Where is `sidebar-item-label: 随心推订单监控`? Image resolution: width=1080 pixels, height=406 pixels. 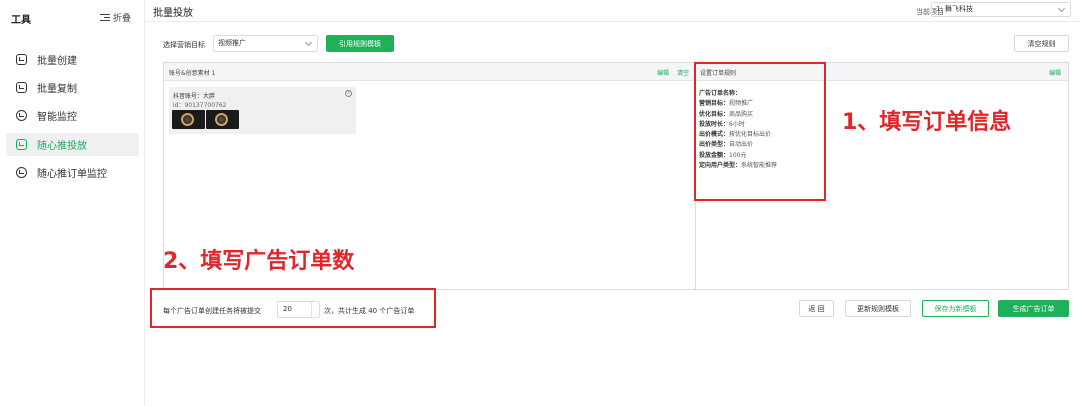 sidebar-item-label: 随心推订单监控 is located at coordinates (72, 174).